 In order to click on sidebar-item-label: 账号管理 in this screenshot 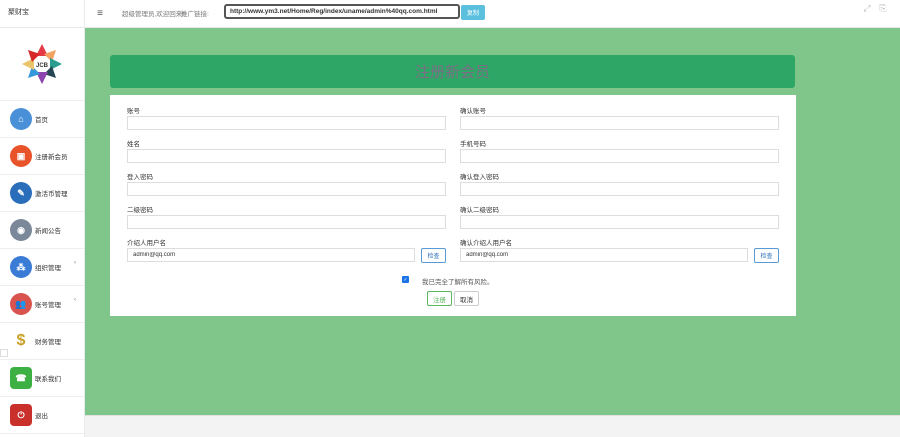, I will do `click(48, 305)`.